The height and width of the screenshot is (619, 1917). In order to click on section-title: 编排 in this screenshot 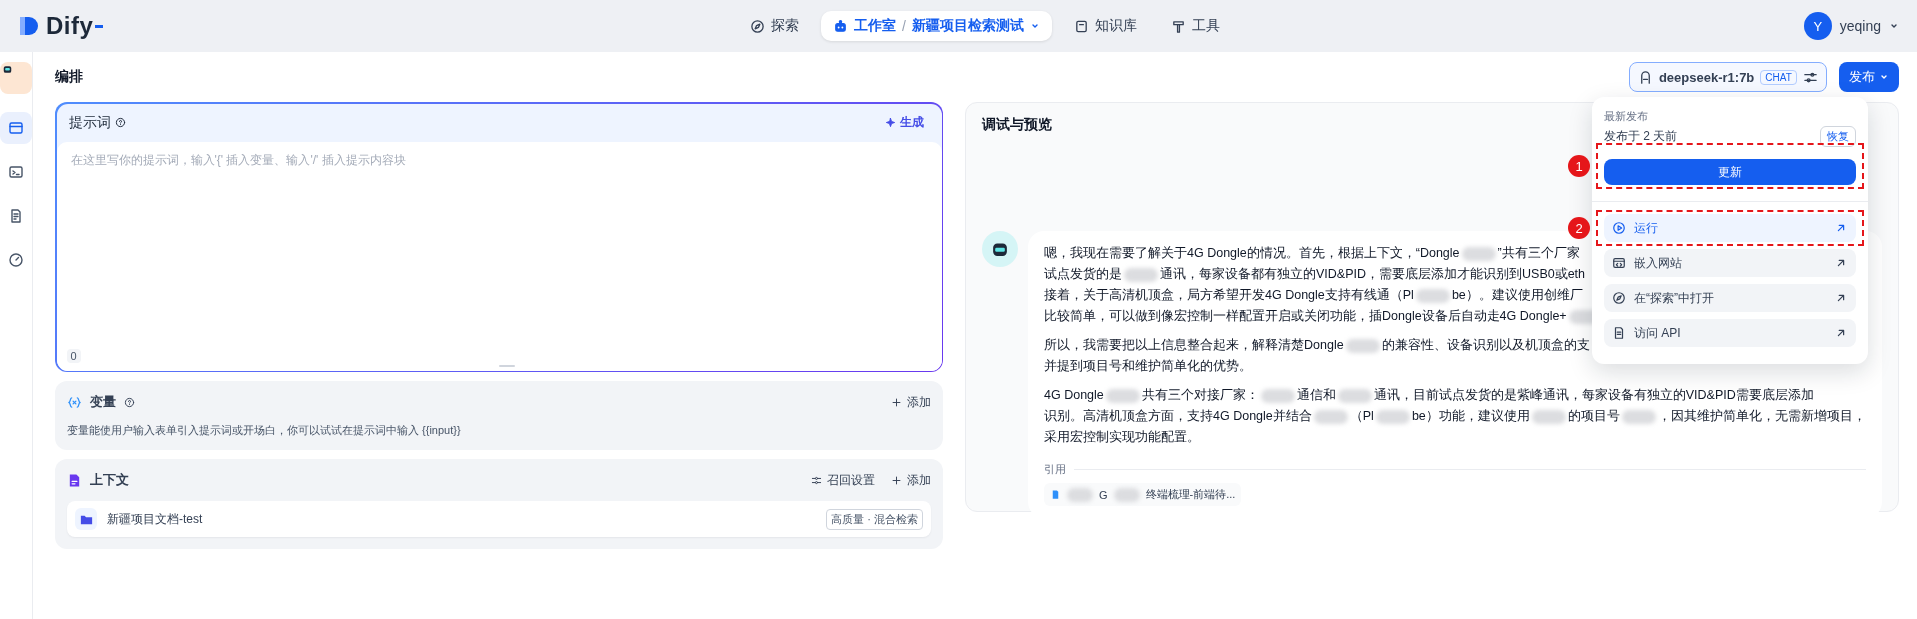, I will do `click(69, 77)`.